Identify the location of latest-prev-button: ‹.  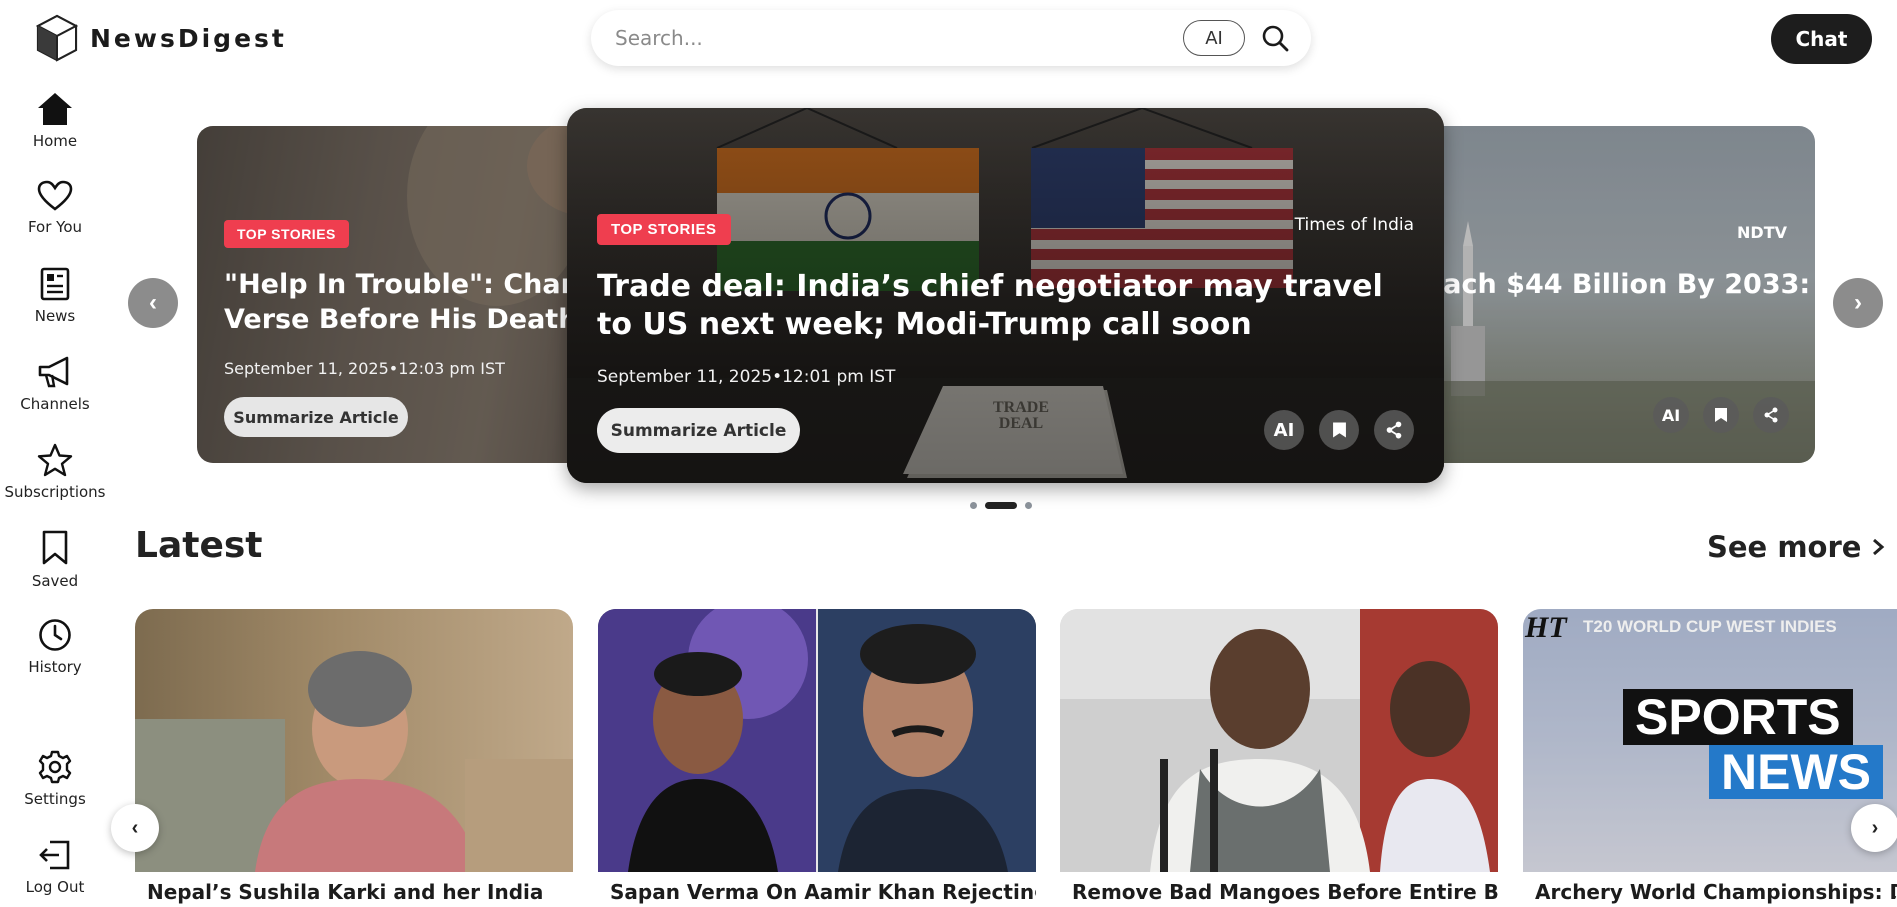
(135, 828).